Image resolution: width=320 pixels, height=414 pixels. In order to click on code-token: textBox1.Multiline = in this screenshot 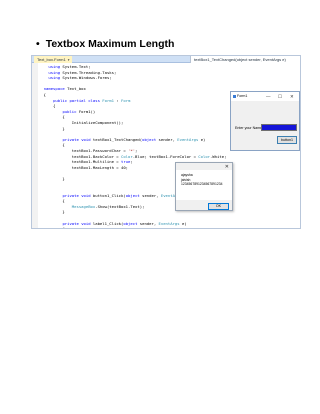, I will do `click(80, 162)`.